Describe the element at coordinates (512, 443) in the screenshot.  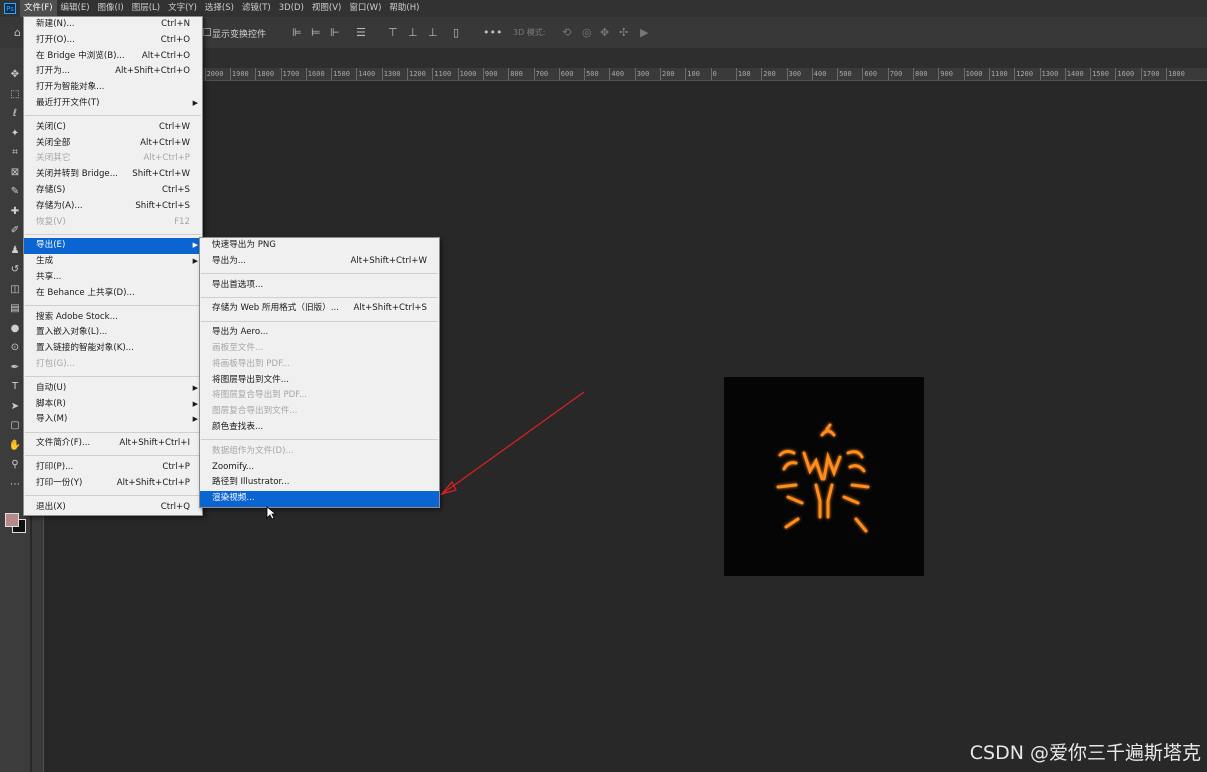
I see `annotation-arrow` at that location.